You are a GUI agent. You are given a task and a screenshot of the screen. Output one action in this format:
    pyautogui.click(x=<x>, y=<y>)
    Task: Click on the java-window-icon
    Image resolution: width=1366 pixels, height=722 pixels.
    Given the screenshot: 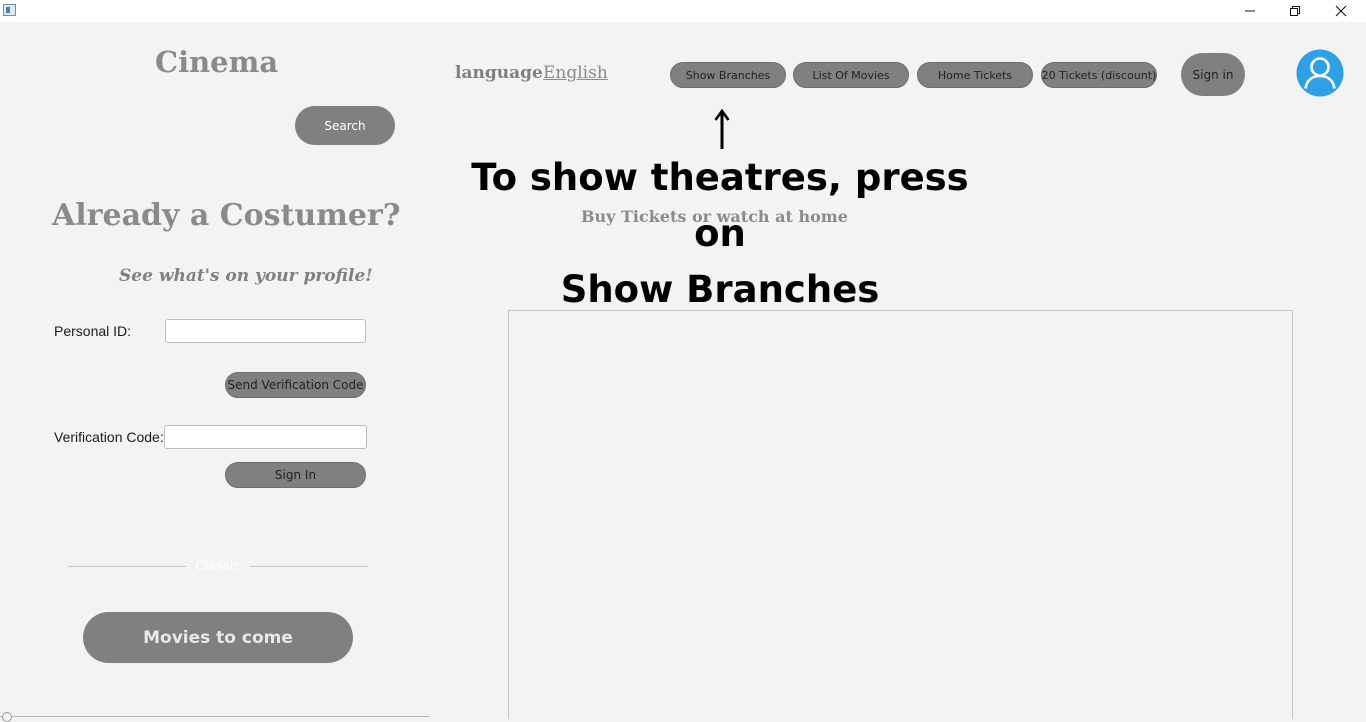 What is the action you would take?
    pyautogui.click(x=9, y=10)
    